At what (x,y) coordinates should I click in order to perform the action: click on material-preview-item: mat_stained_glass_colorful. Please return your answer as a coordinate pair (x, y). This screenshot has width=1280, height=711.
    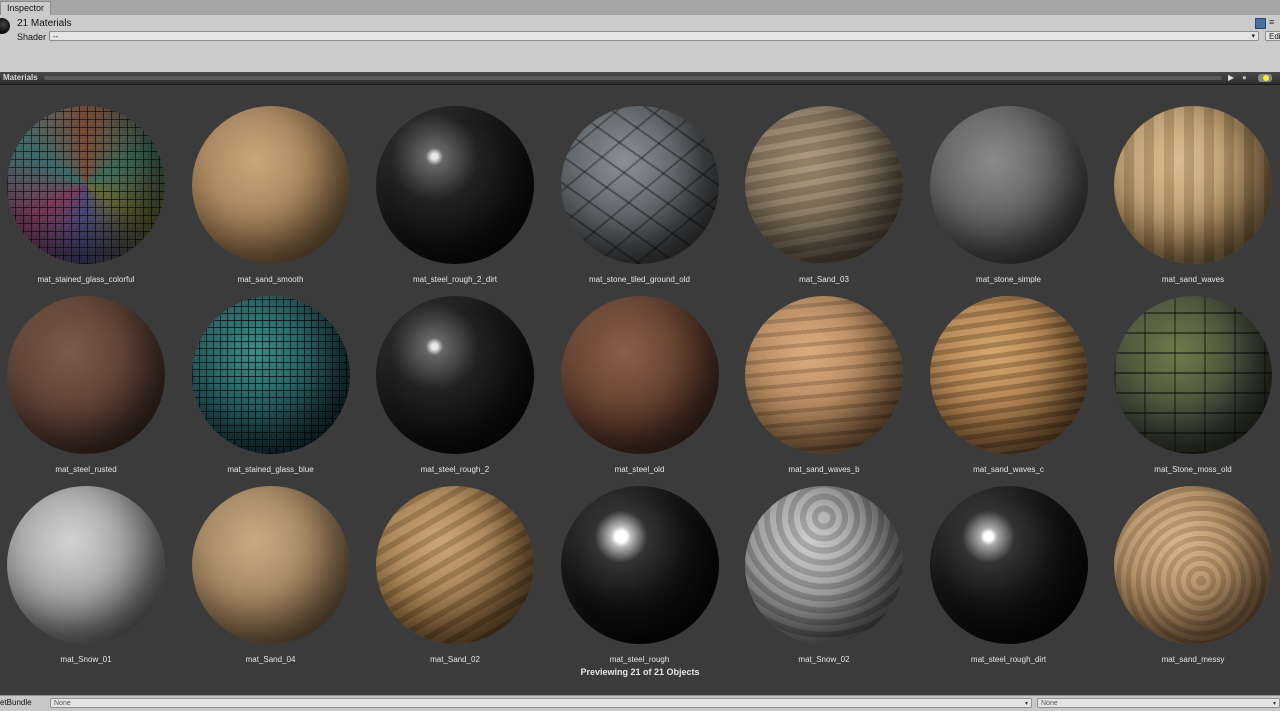
    Looking at the image, I should click on (92, 184).